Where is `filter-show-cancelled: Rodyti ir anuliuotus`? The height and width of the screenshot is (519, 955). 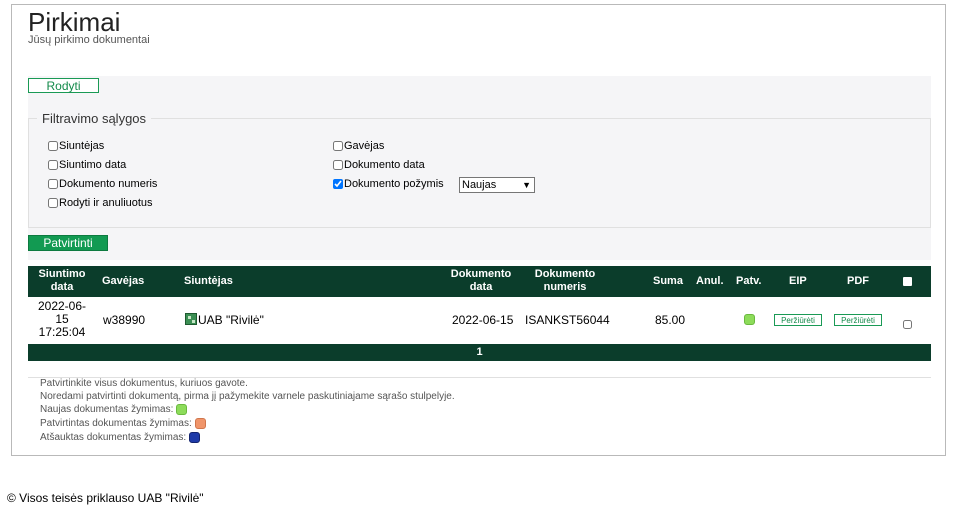 filter-show-cancelled: Rodyti ir anuliuotus is located at coordinates (100, 203).